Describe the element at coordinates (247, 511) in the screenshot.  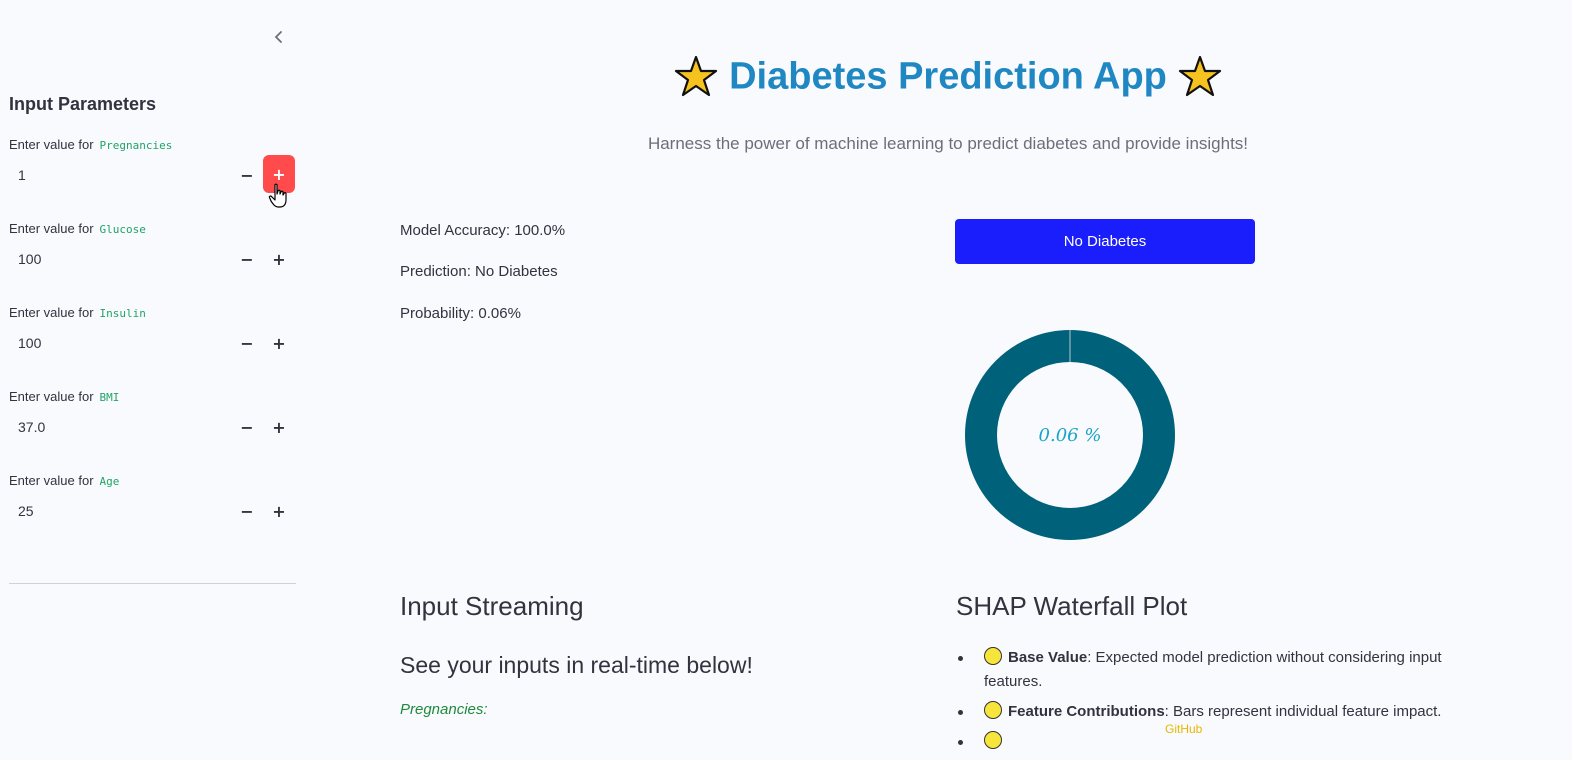
I see `age-decrement-button: −` at that location.